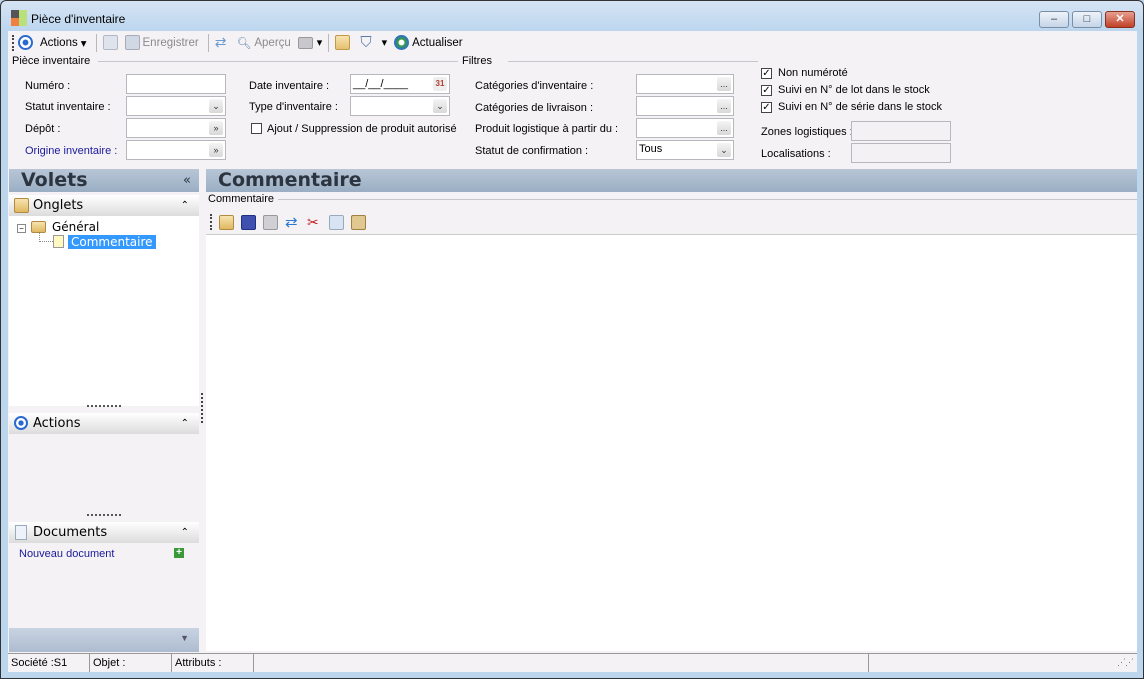 The image size is (1144, 679). I want to click on magnifier-icon: 🔍︎, so click(244, 43).